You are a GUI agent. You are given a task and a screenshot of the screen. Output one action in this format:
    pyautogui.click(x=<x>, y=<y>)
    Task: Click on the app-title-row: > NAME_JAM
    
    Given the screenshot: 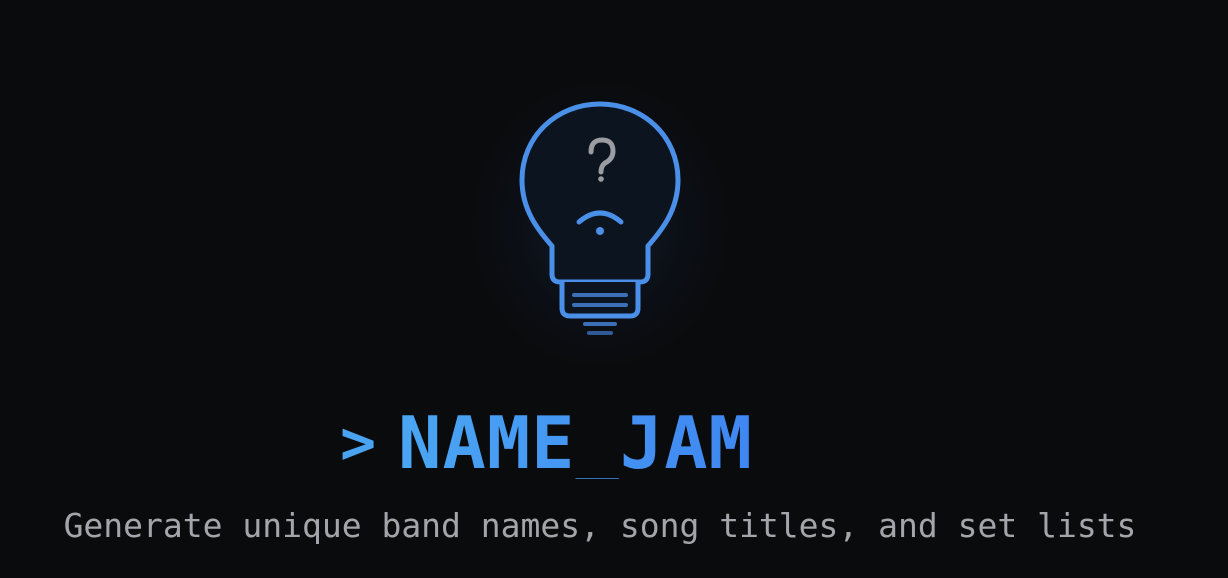 What is the action you would take?
    pyautogui.click(x=546, y=443)
    